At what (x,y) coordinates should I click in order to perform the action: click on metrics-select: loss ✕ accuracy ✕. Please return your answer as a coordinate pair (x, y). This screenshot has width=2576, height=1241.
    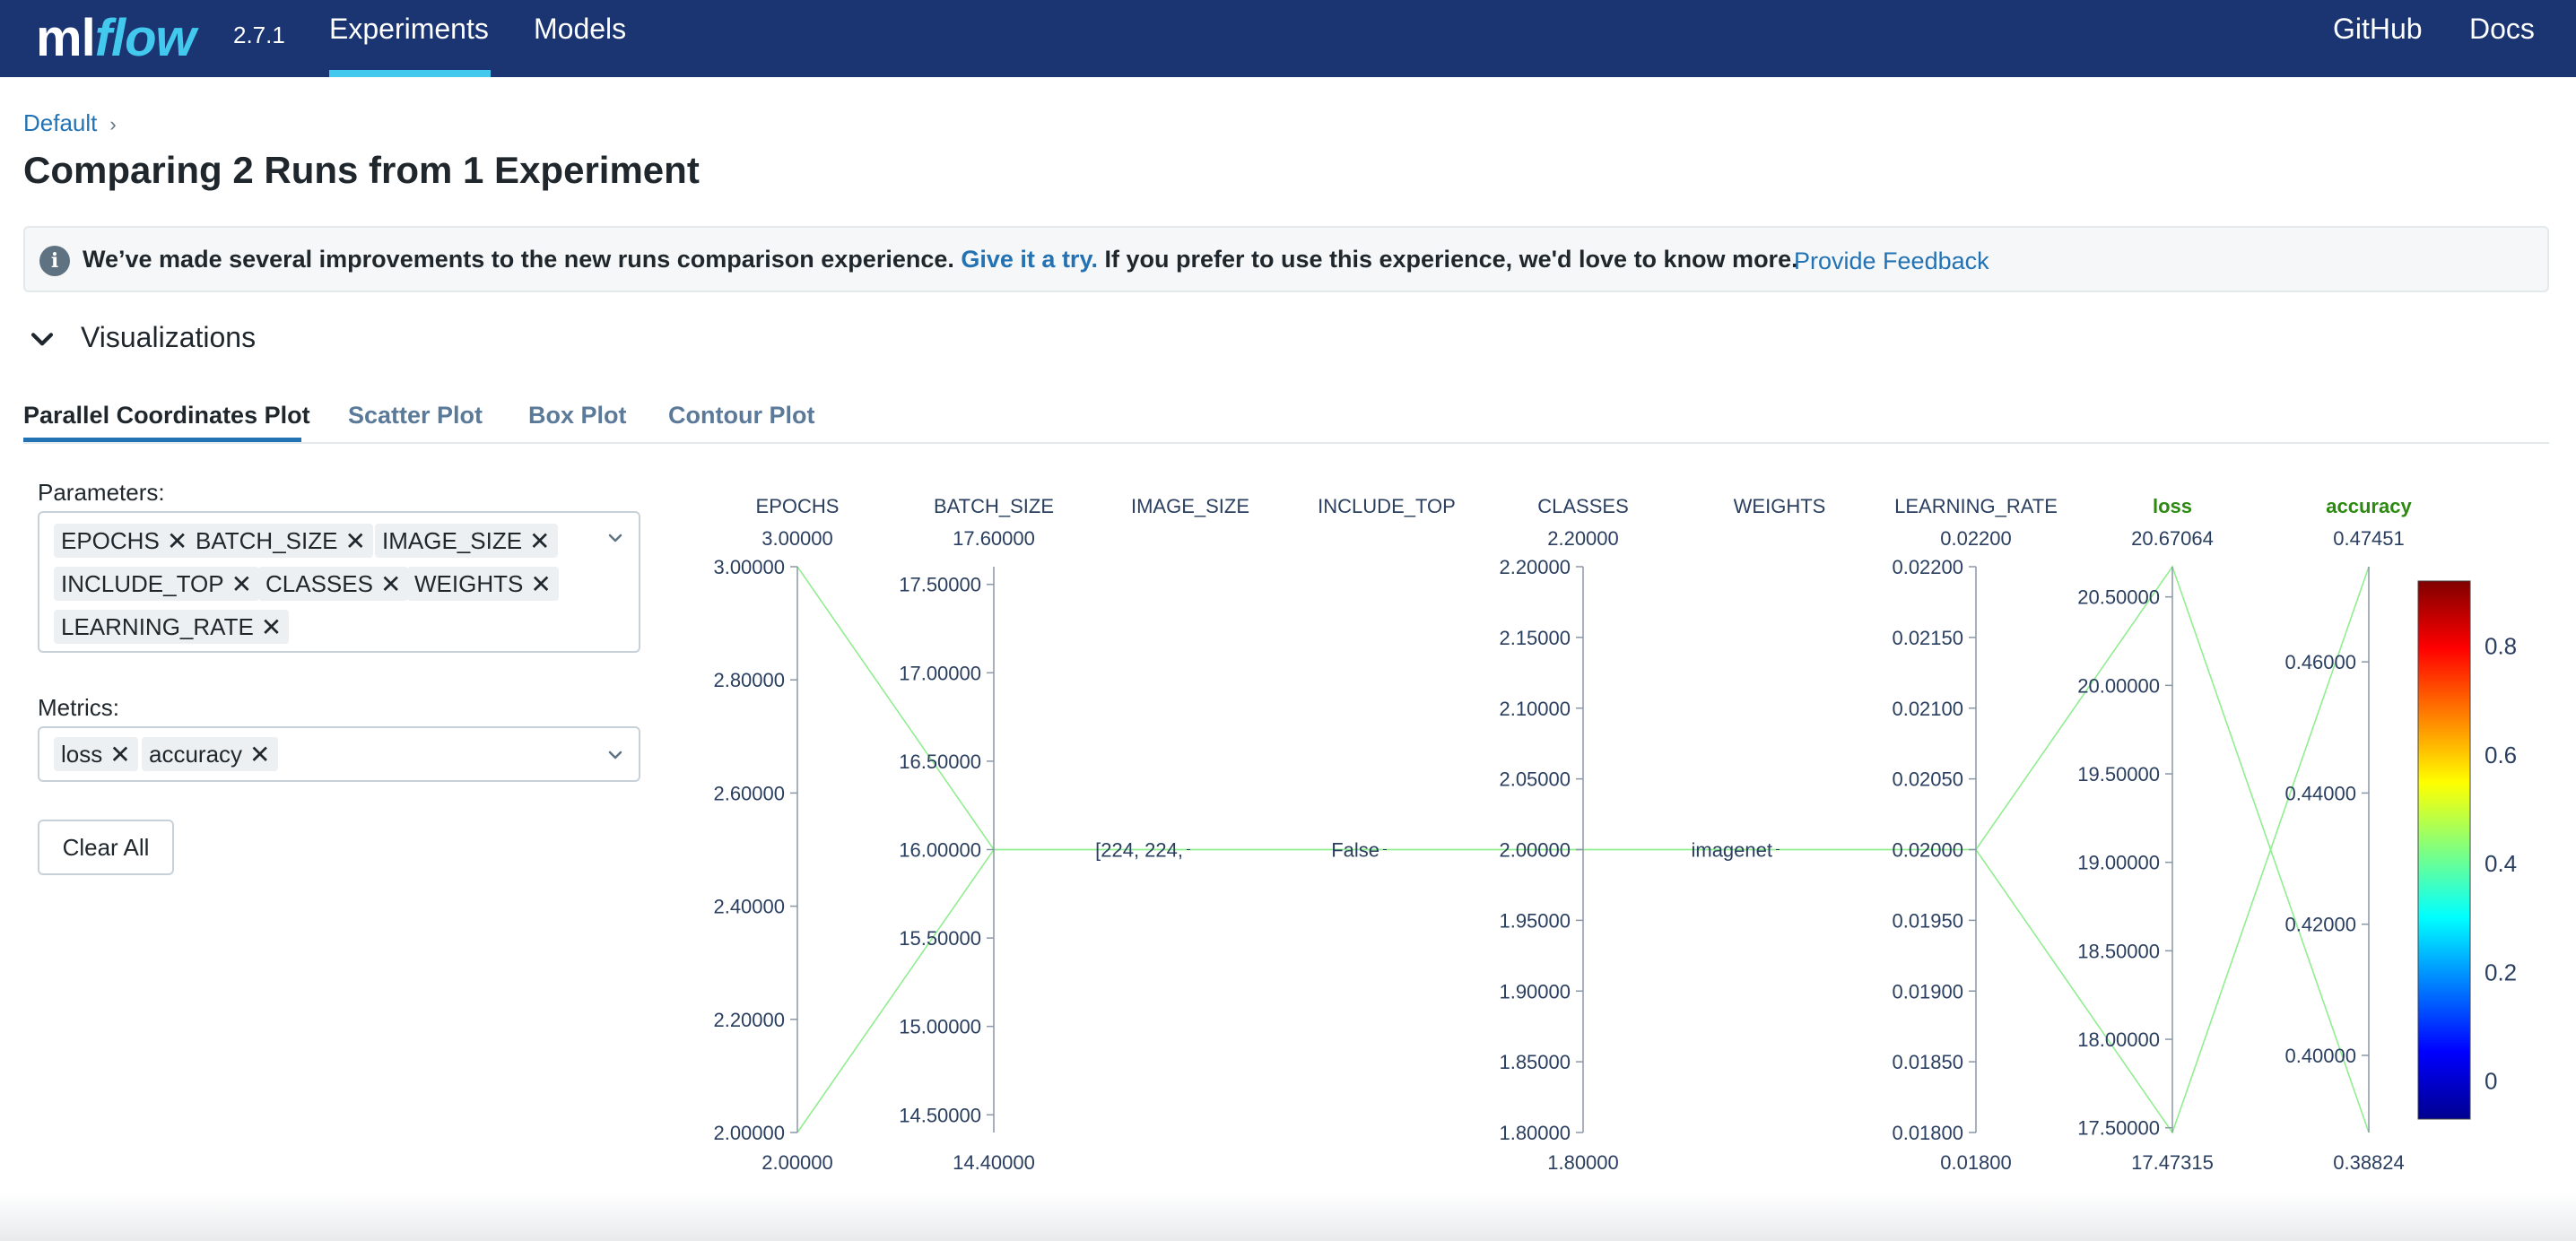
    Looking at the image, I should click on (339, 754).